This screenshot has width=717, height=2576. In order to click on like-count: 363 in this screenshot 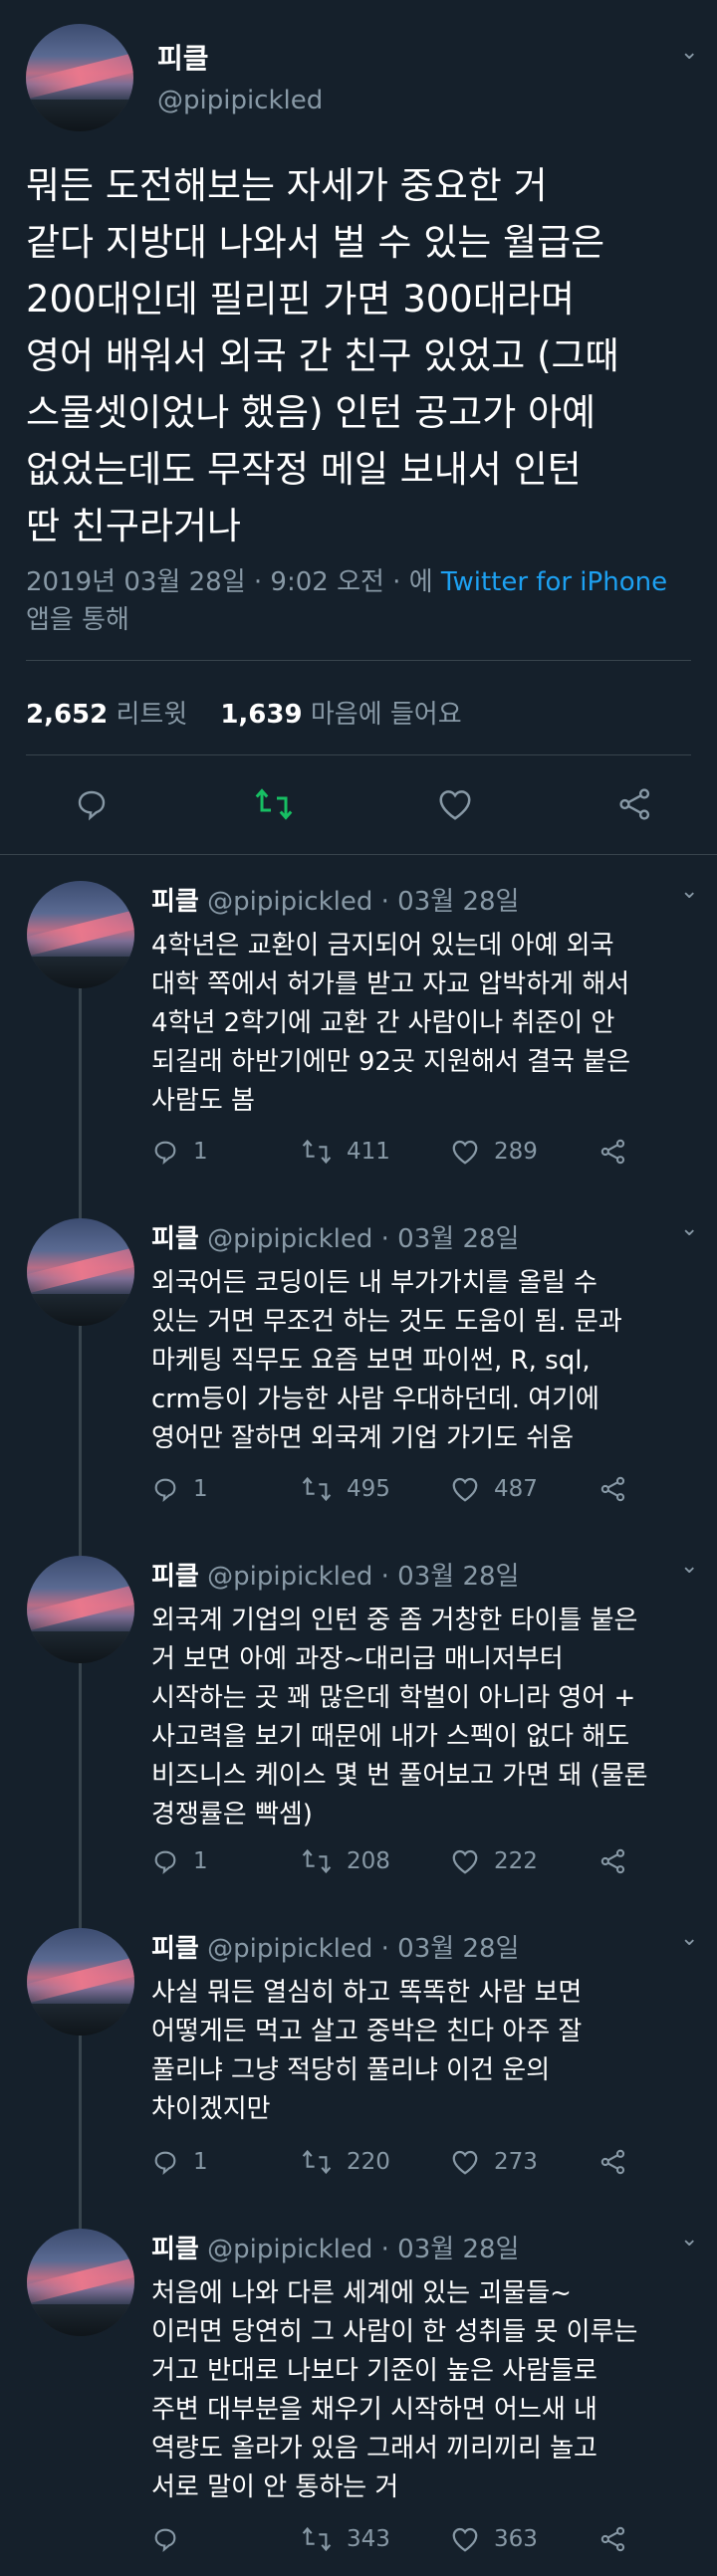, I will do `click(516, 2539)`.